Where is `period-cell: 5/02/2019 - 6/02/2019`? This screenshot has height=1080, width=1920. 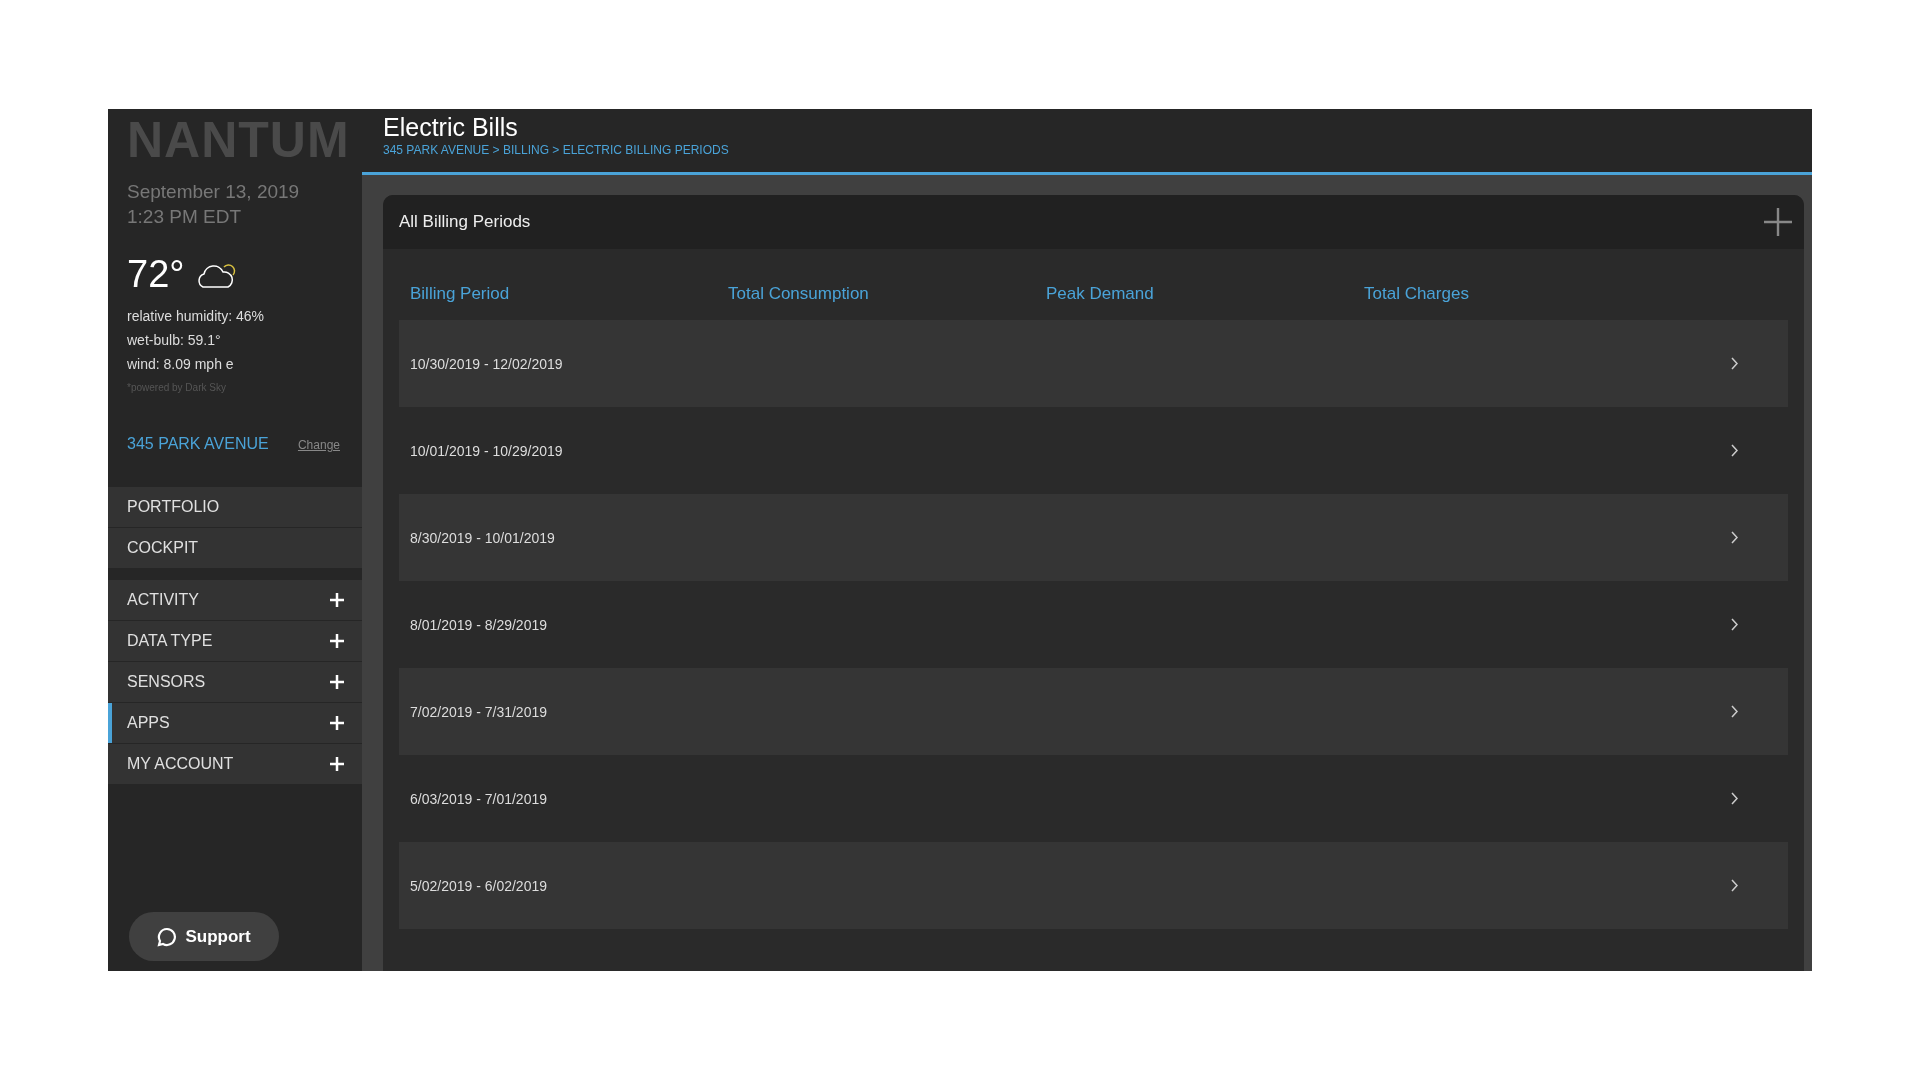 period-cell: 5/02/2019 - 6/02/2019 is located at coordinates (478, 885).